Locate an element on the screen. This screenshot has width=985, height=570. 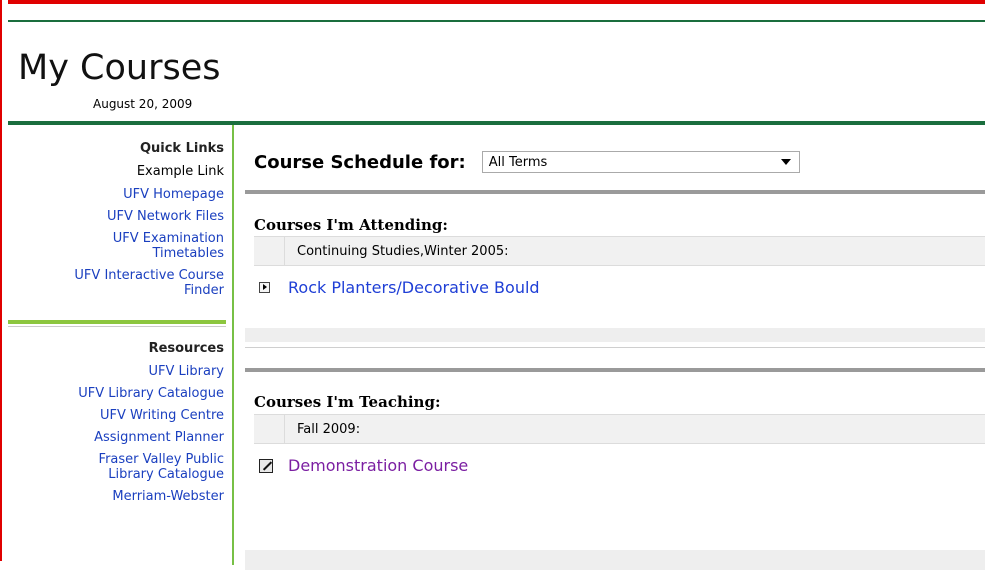
page-title: My Courses is located at coordinates (119, 68).